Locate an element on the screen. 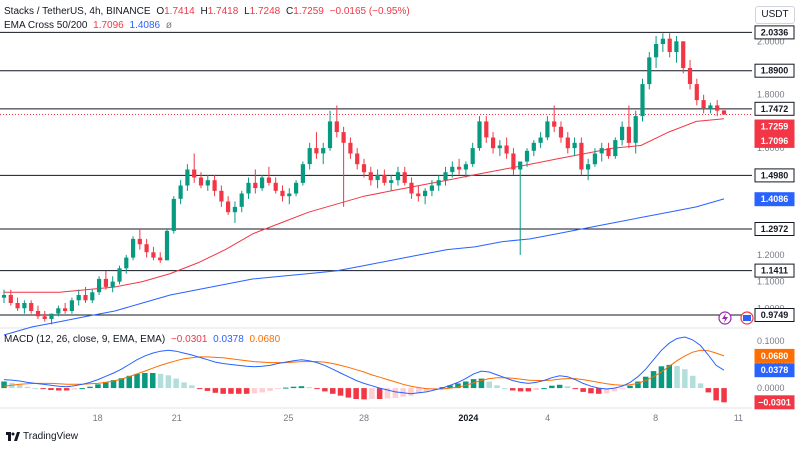 This screenshot has height=450, width=800. level-price-badge-text: 1.2972 is located at coordinates (775, 229).